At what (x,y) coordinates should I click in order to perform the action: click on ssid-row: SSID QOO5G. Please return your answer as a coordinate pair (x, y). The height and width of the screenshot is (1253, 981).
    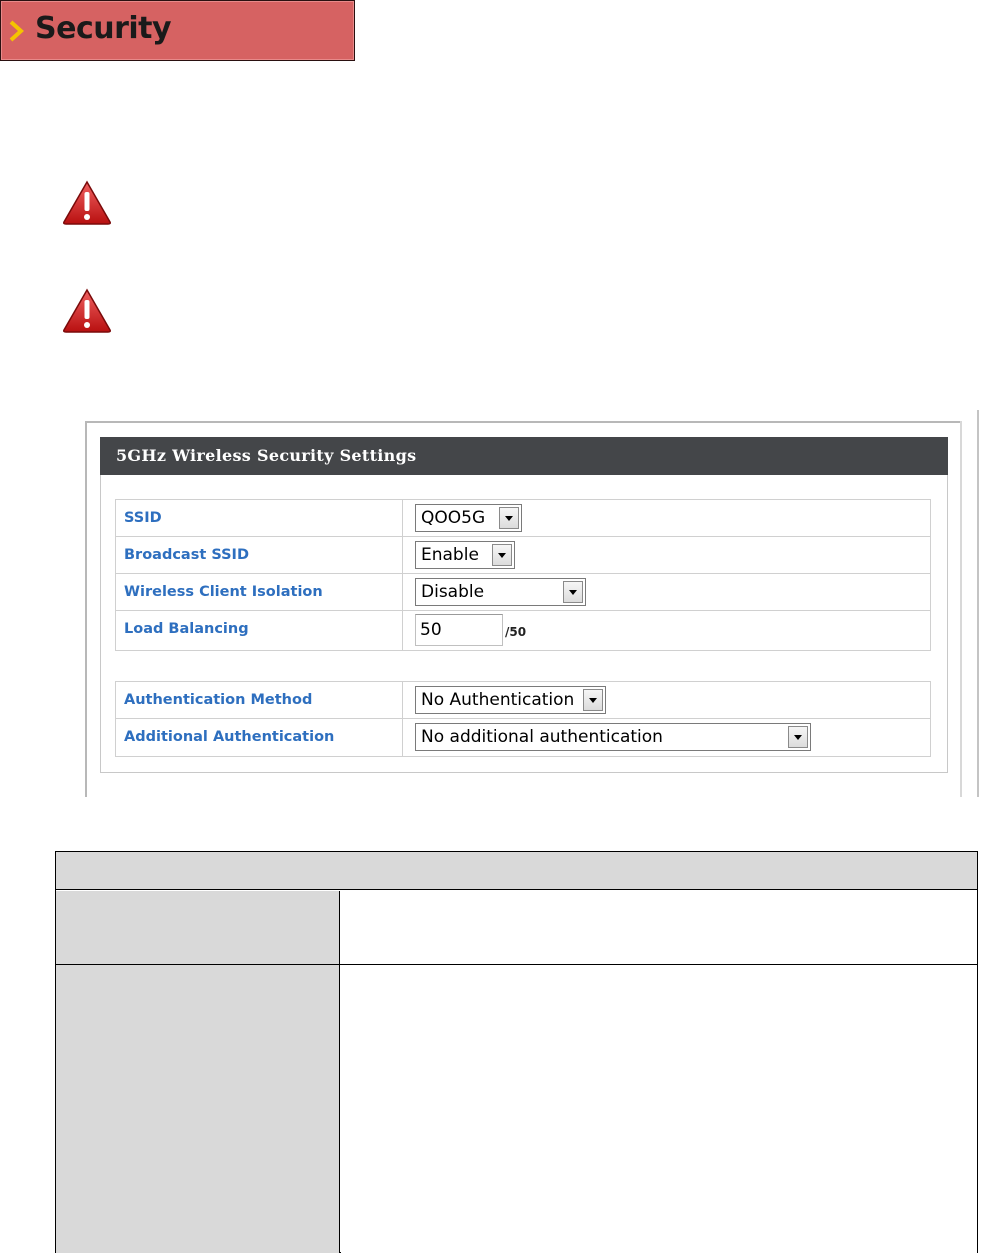
    Looking at the image, I should click on (523, 518).